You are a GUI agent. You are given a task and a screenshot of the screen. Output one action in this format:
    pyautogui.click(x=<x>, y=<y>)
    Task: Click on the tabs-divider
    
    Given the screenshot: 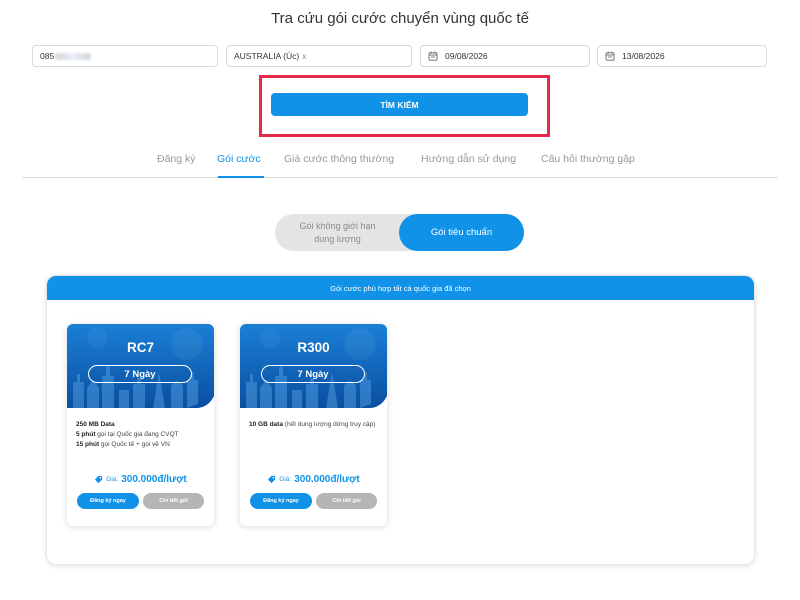 What is the action you would take?
    pyautogui.click(x=400, y=177)
    